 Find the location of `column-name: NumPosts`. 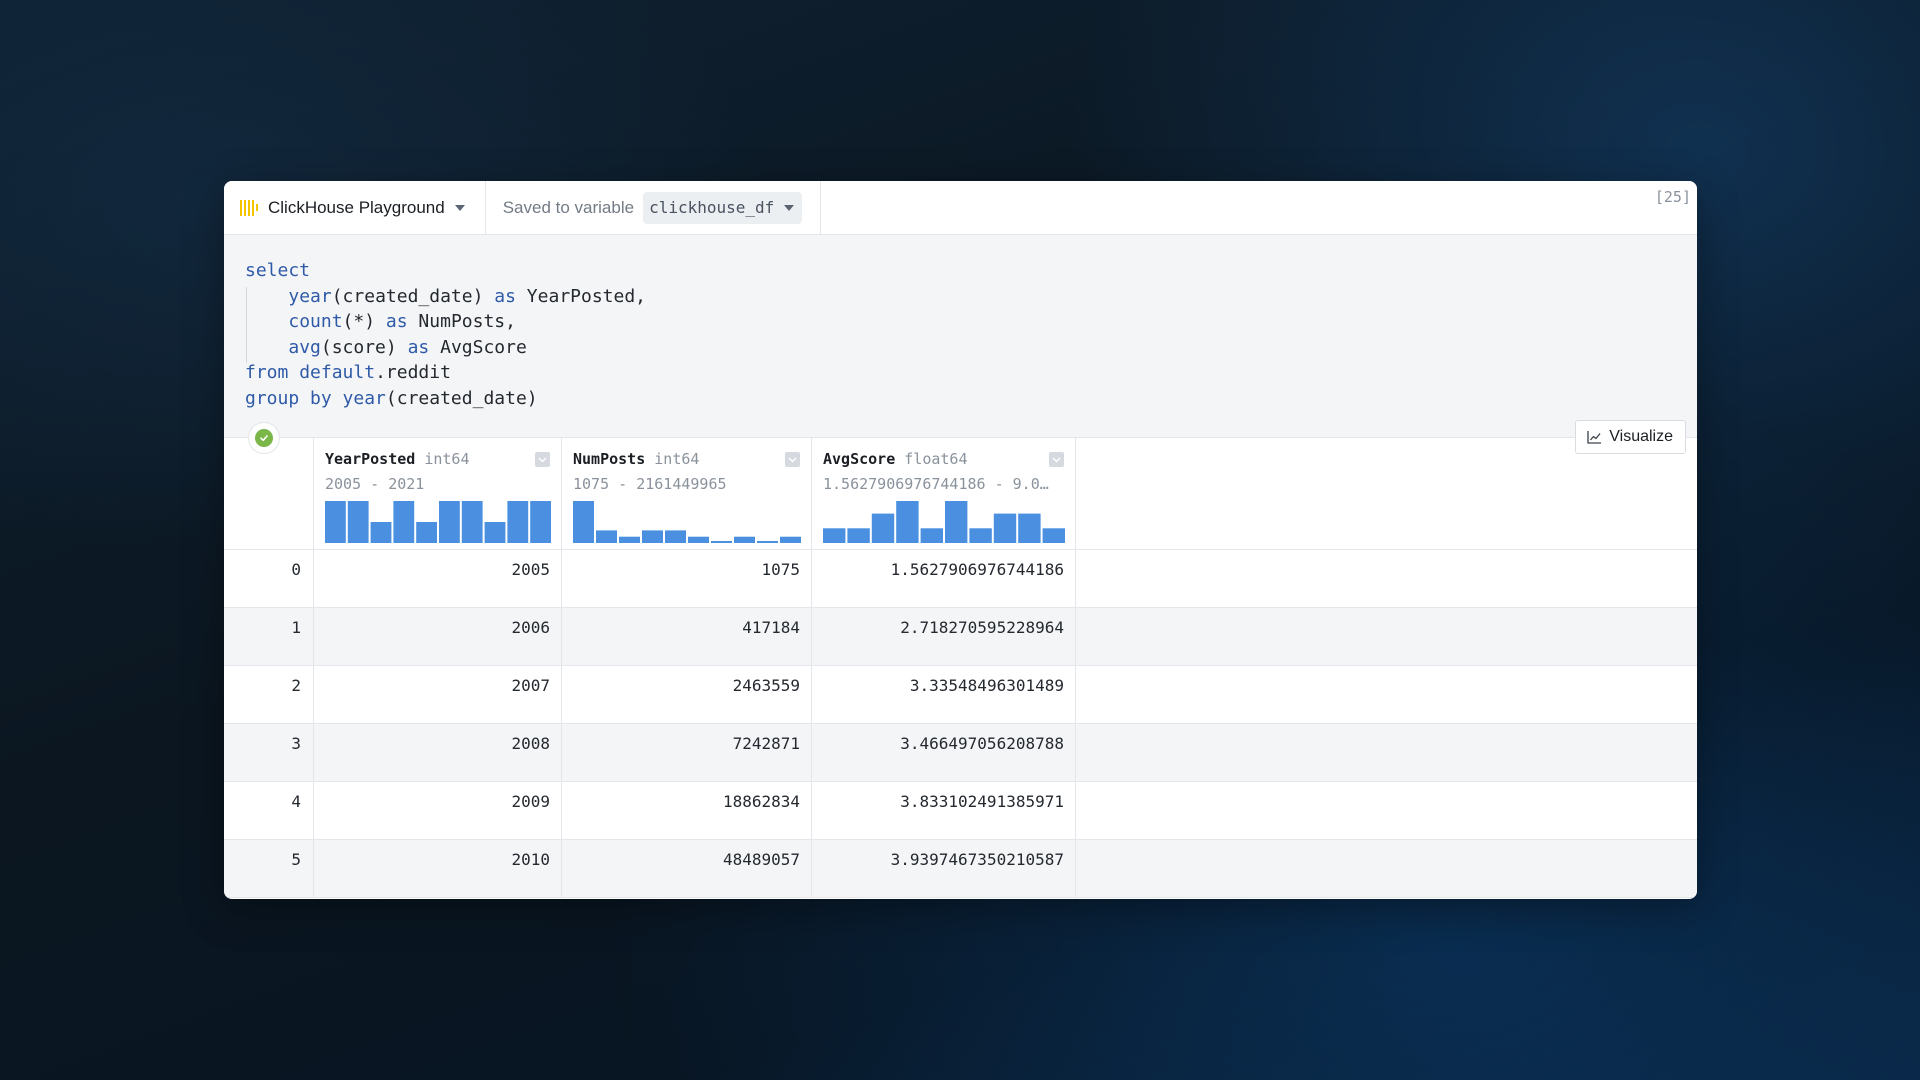

column-name: NumPosts is located at coordinates (609, 459).